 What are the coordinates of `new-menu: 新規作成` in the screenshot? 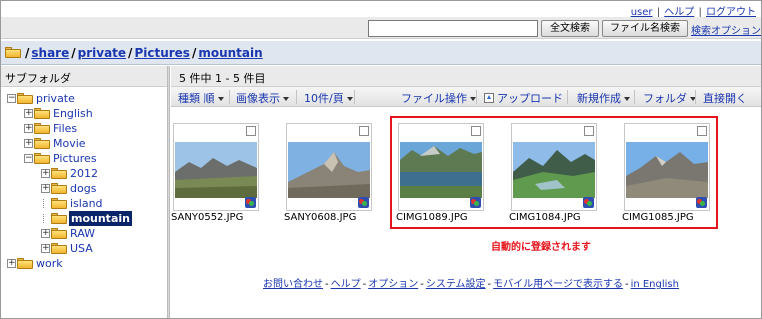 It's located at (603, 98).